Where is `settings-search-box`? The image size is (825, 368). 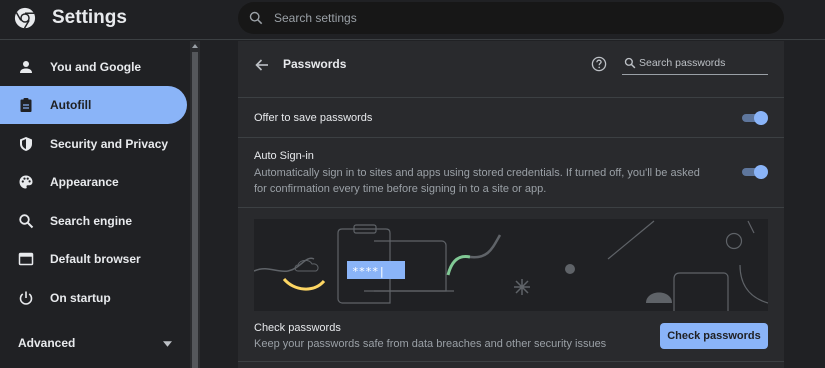
settings-search-box is located at coordinates (511, 18).